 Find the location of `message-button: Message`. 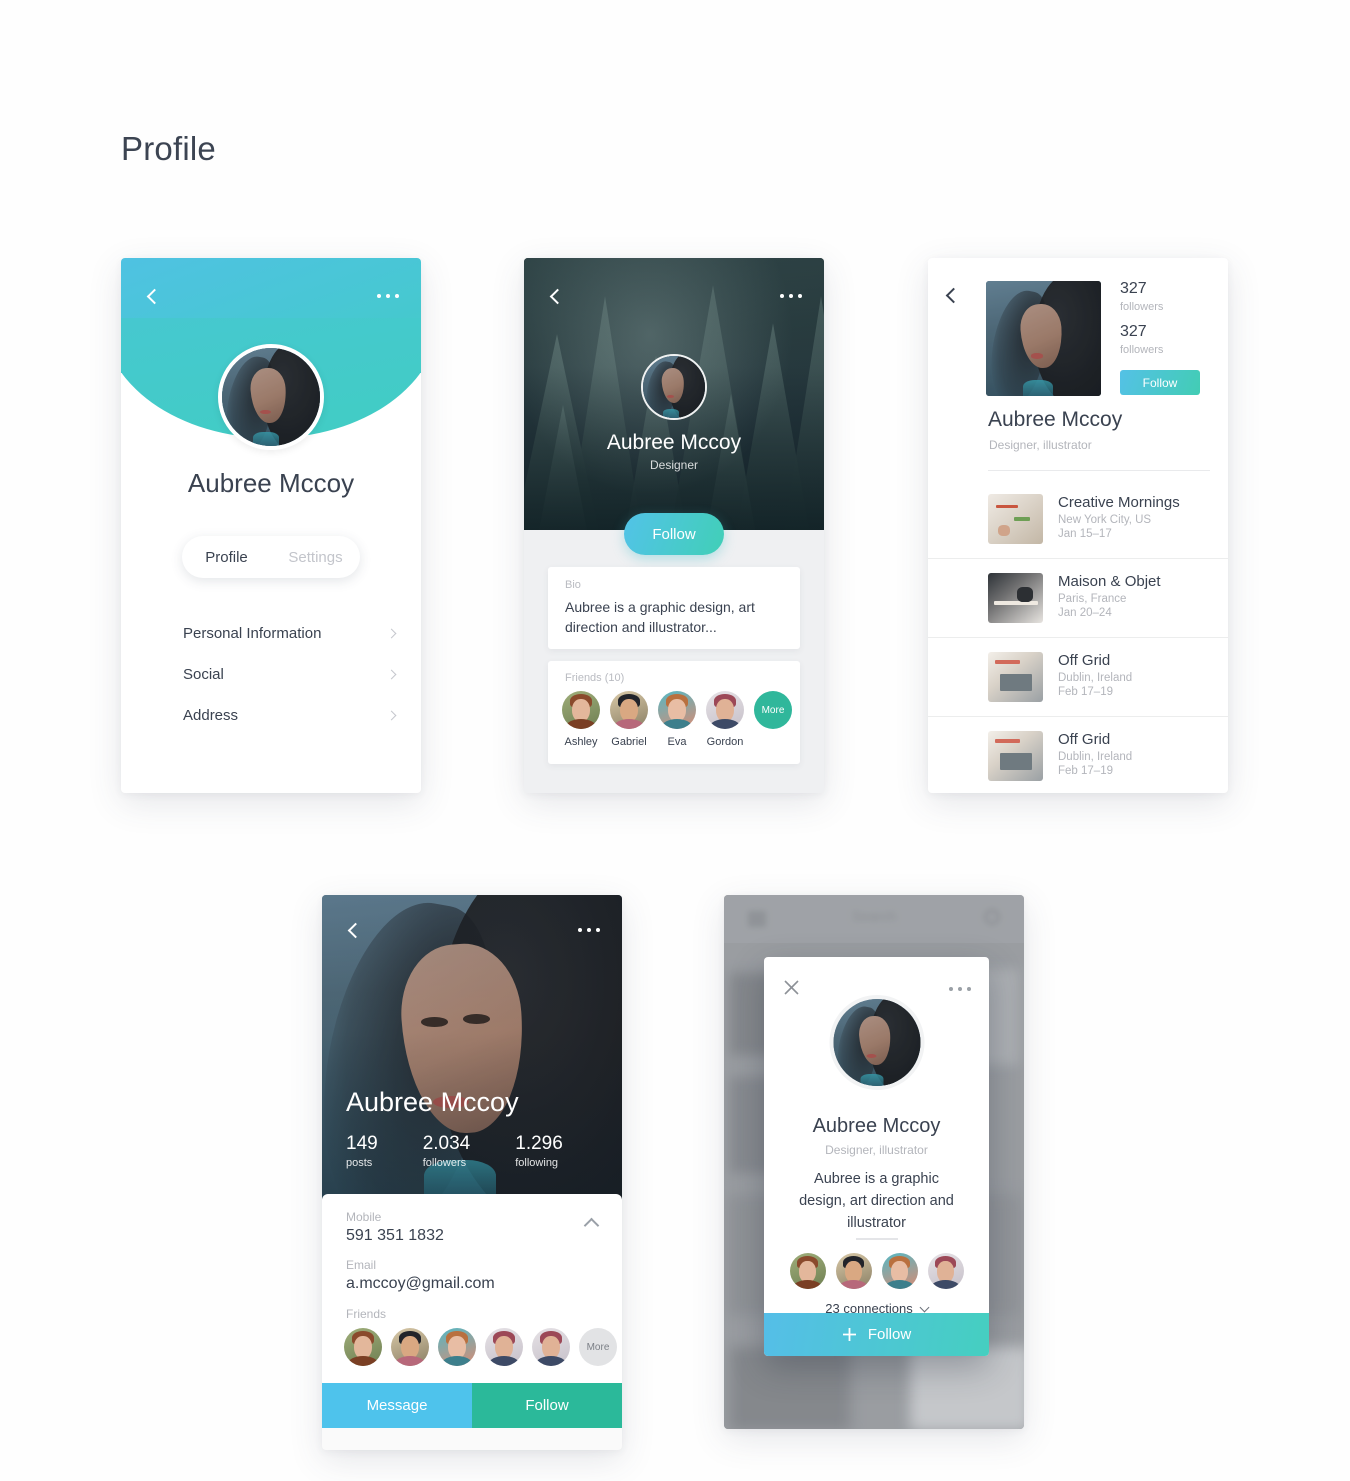

message-button: Message is located at coordinates (397, 1405).